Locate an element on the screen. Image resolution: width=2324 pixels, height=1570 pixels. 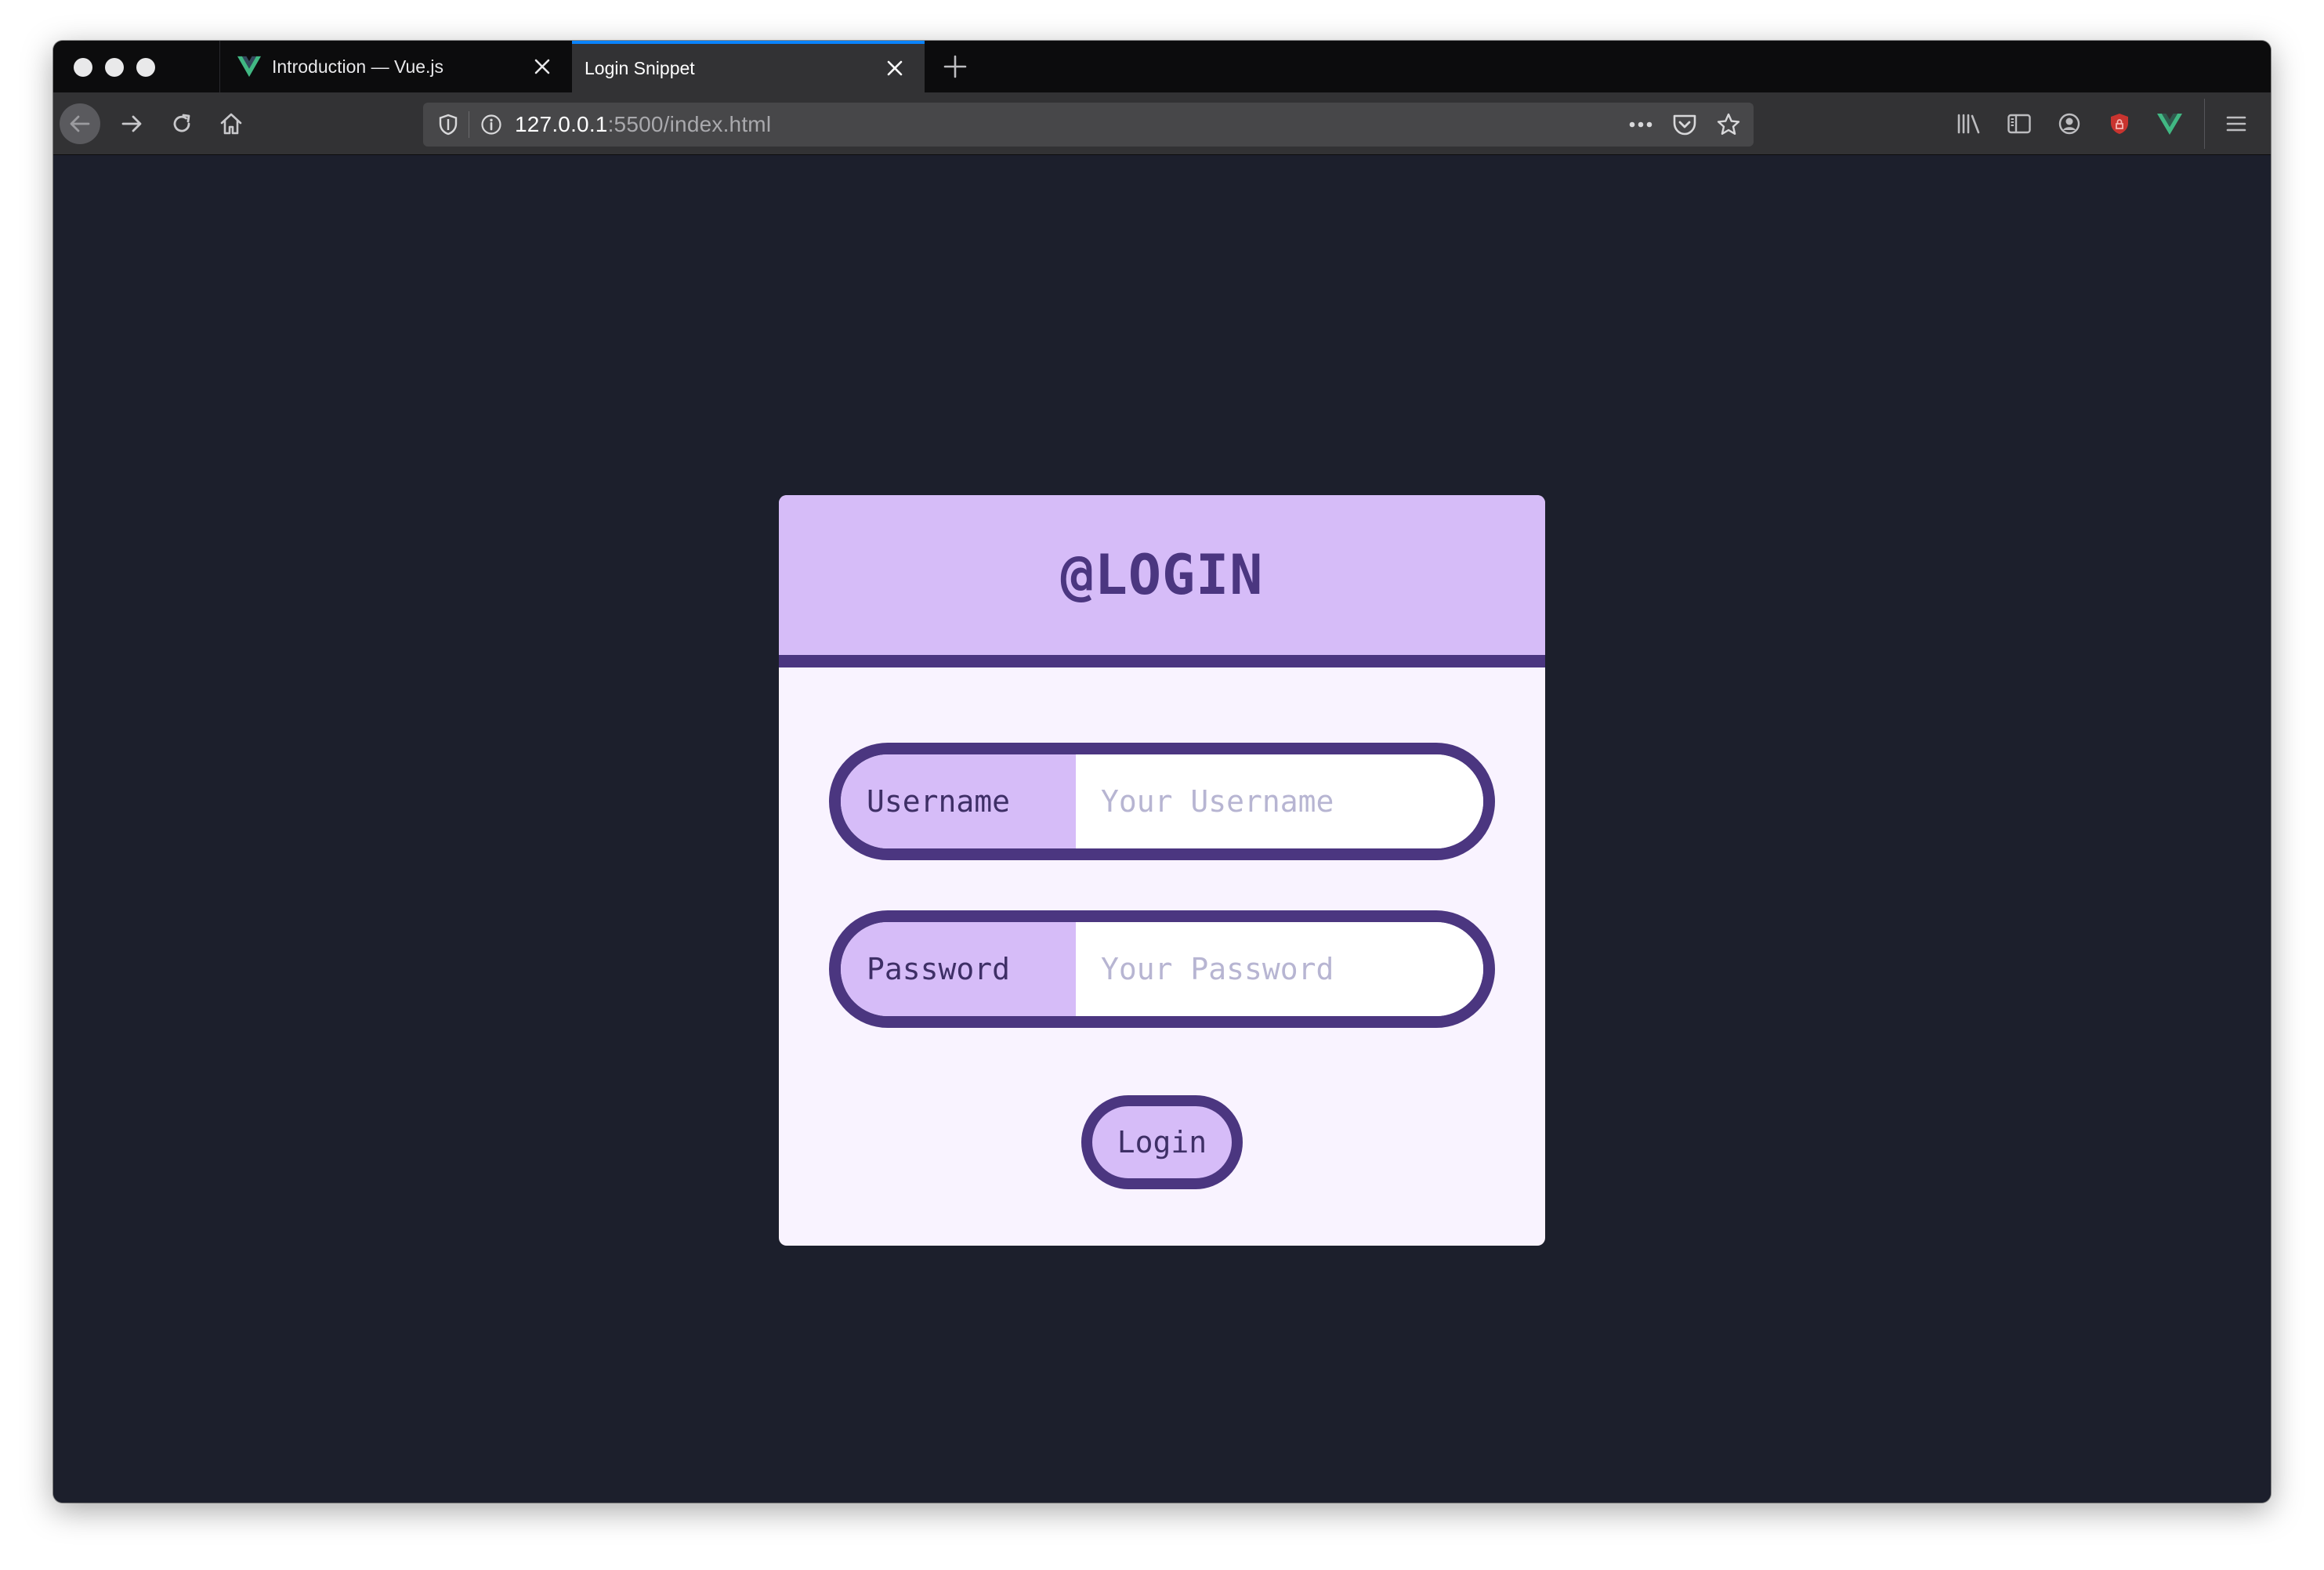
extension-shield-icon is located at coordinates (2119, 124).